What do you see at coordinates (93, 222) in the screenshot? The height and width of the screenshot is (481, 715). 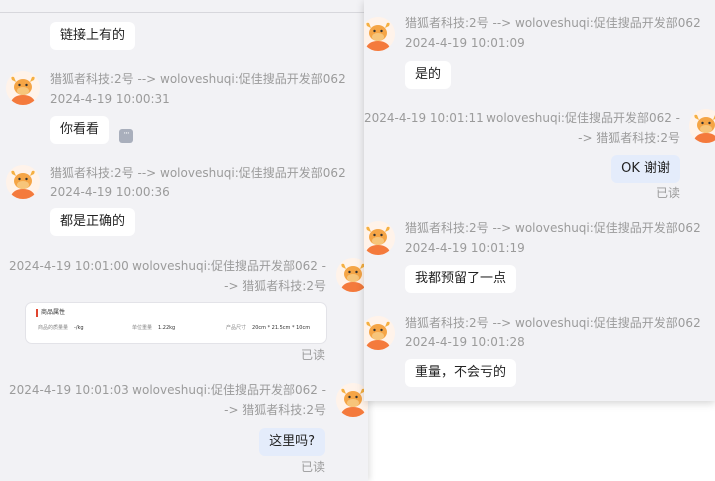 I see `message-bubble: 都是正确的` at bounding box center [93, 222].